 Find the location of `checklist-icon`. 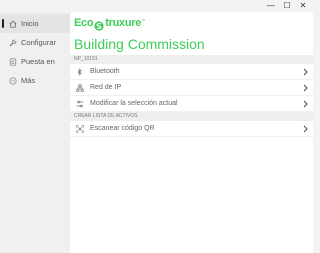

checklist-icon is located at coordinates (13, 62).